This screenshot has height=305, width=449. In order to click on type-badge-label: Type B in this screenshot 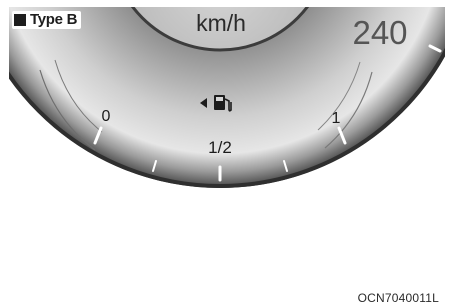, I will do `click(54, 19)`.